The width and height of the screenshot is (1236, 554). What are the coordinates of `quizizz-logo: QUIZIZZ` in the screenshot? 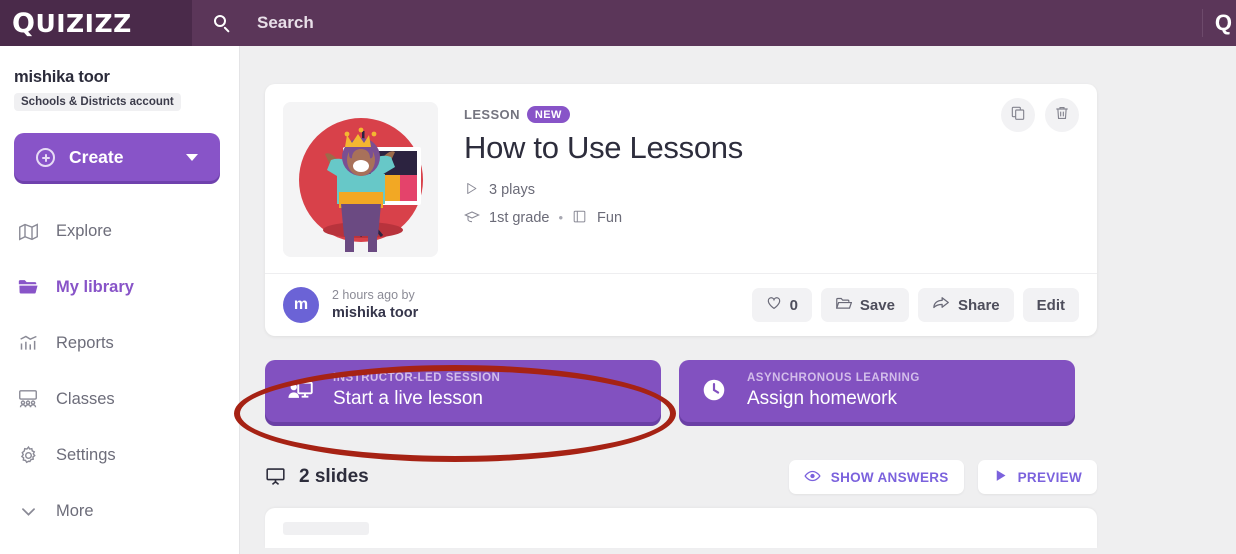 It's located at (96, 23).